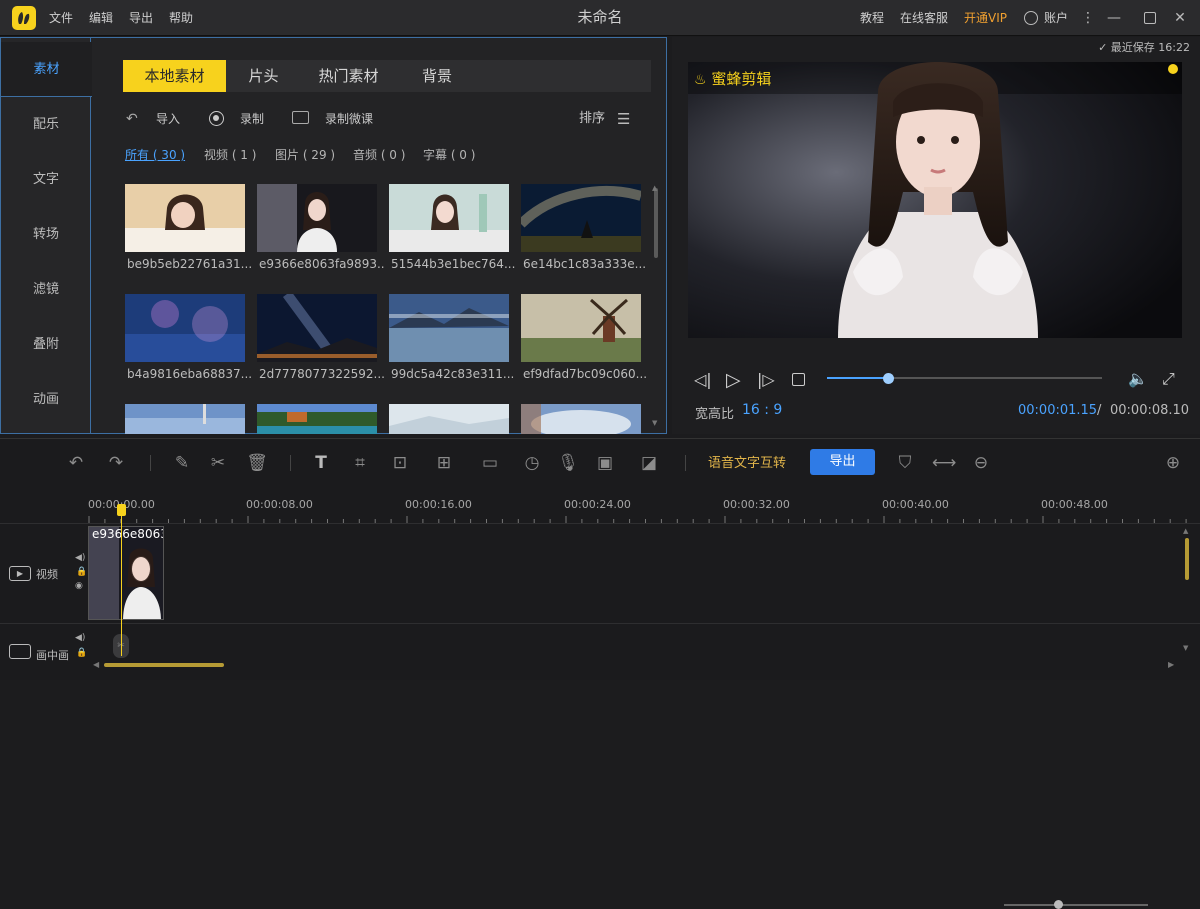 The height and width of the screenshot is (909, 1200). I want to click on pip-mute-icon: ◀), so click(80, 638).